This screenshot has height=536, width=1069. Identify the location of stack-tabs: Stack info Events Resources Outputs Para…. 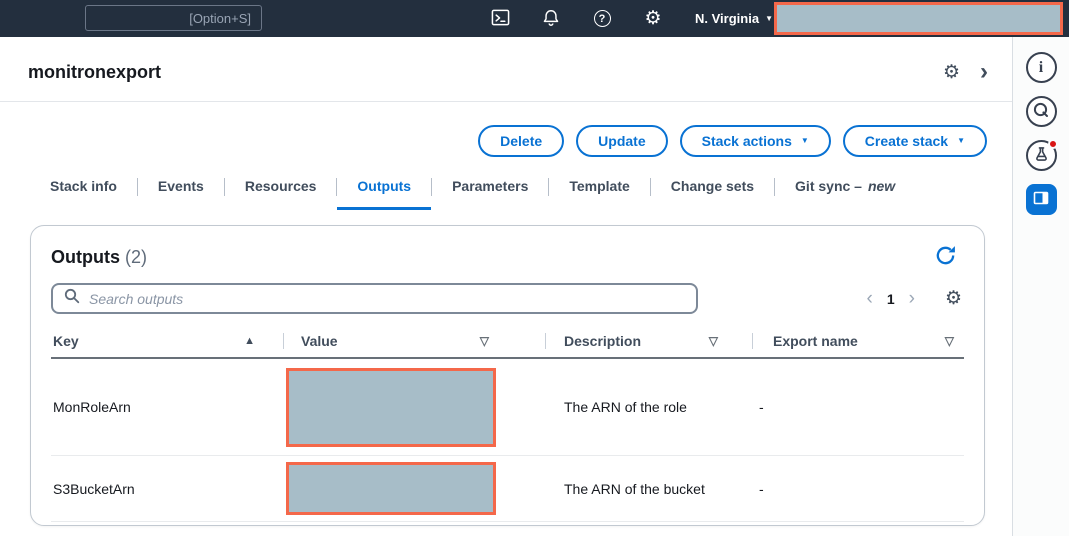
(520, 191).